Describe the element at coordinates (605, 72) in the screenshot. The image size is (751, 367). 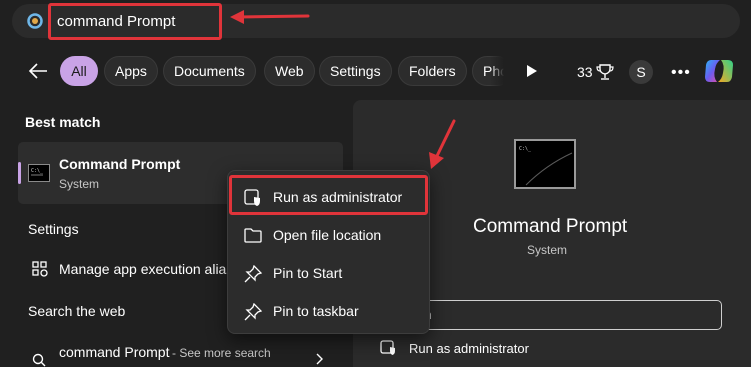
I see `trophy-icon` at that location.